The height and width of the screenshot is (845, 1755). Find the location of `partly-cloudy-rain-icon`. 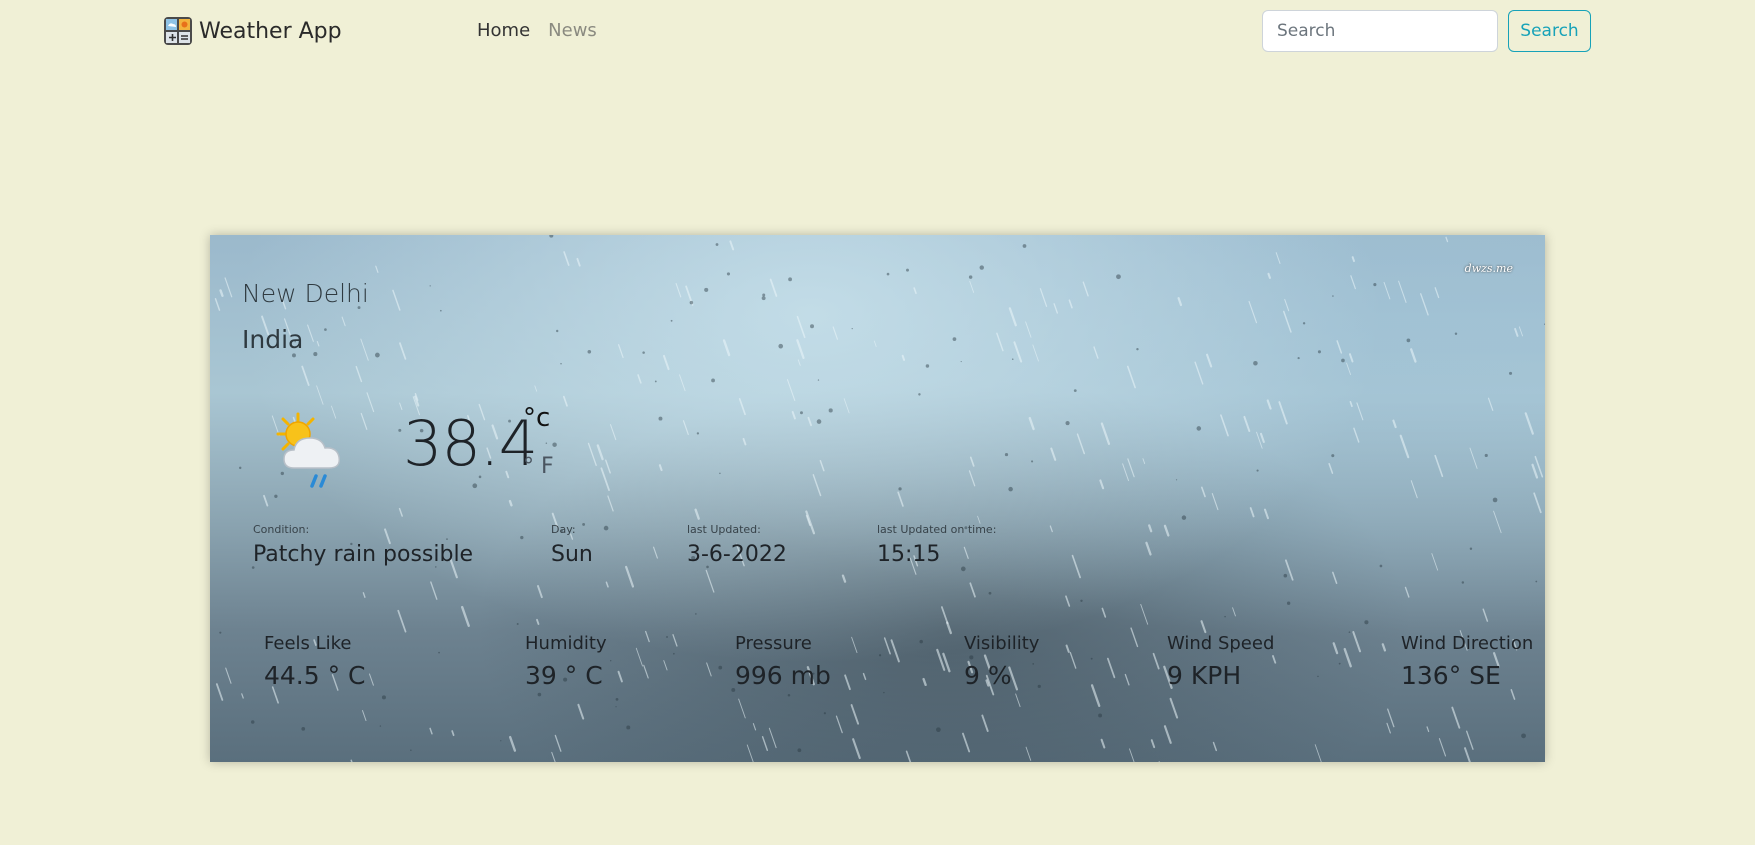

partly-cloudy-rain-icon is located at coordinates (308, 450).